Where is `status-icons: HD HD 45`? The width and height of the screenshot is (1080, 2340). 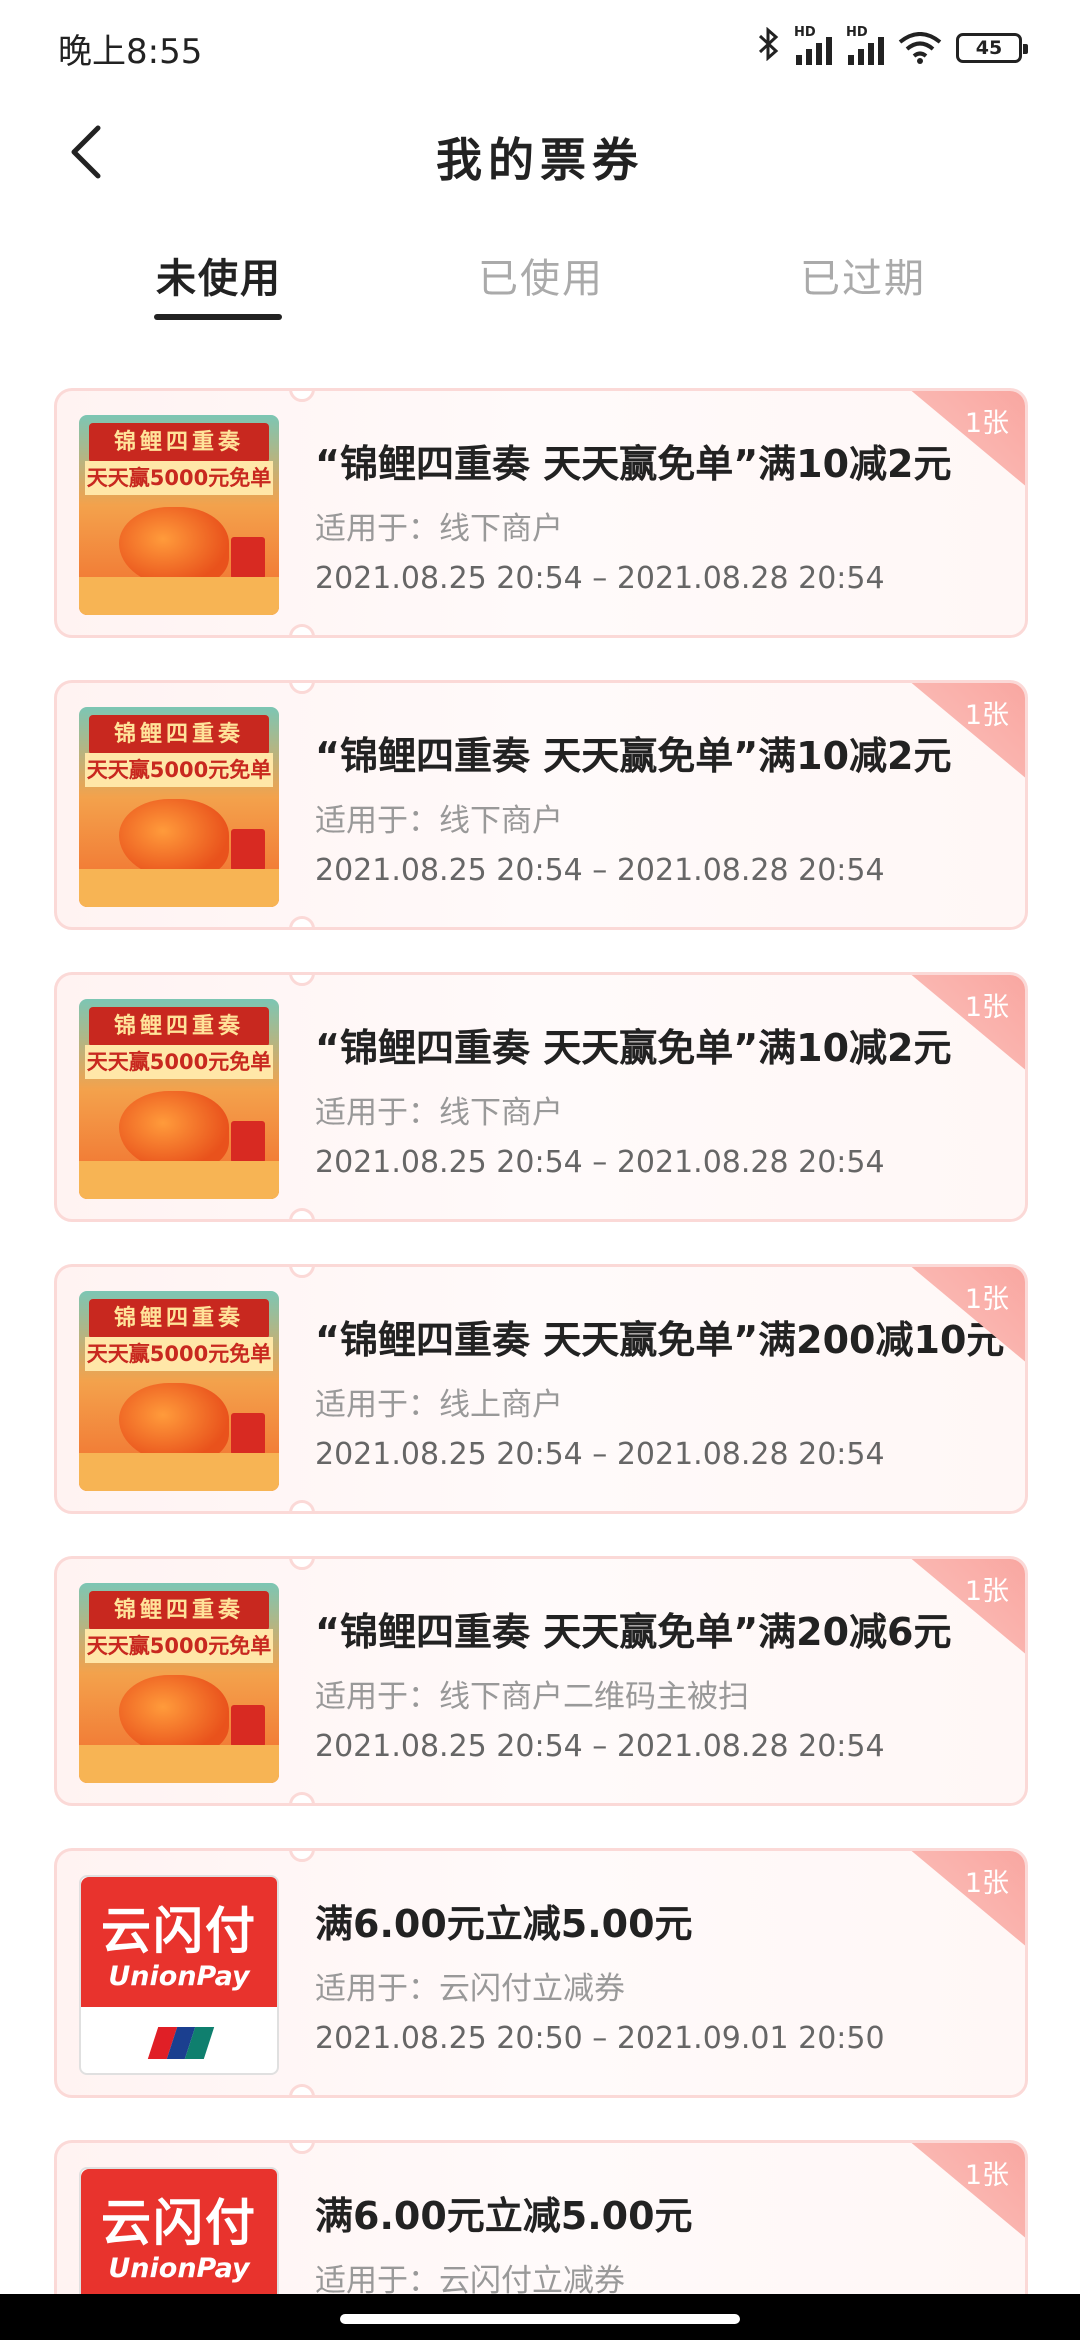
status-icons: HD HD 45 is located at coordinates (893, 47).